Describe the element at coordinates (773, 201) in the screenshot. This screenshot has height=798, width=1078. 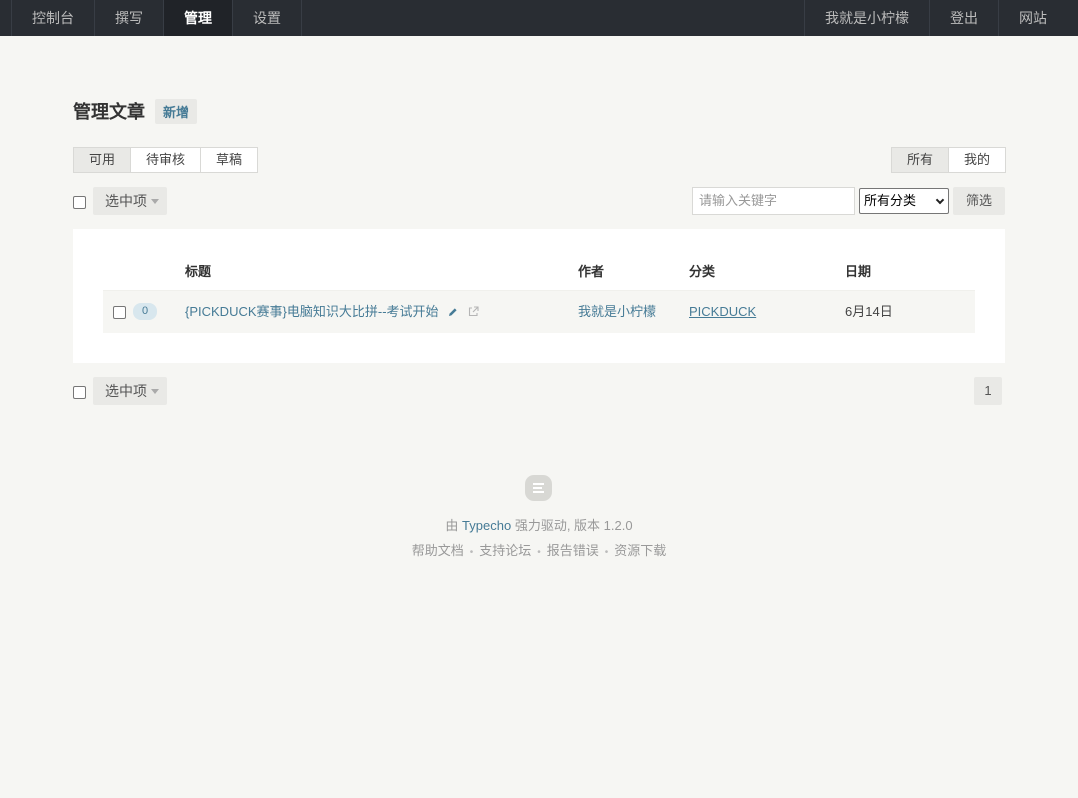
I see `search-input: 请输入关键字` at that location.